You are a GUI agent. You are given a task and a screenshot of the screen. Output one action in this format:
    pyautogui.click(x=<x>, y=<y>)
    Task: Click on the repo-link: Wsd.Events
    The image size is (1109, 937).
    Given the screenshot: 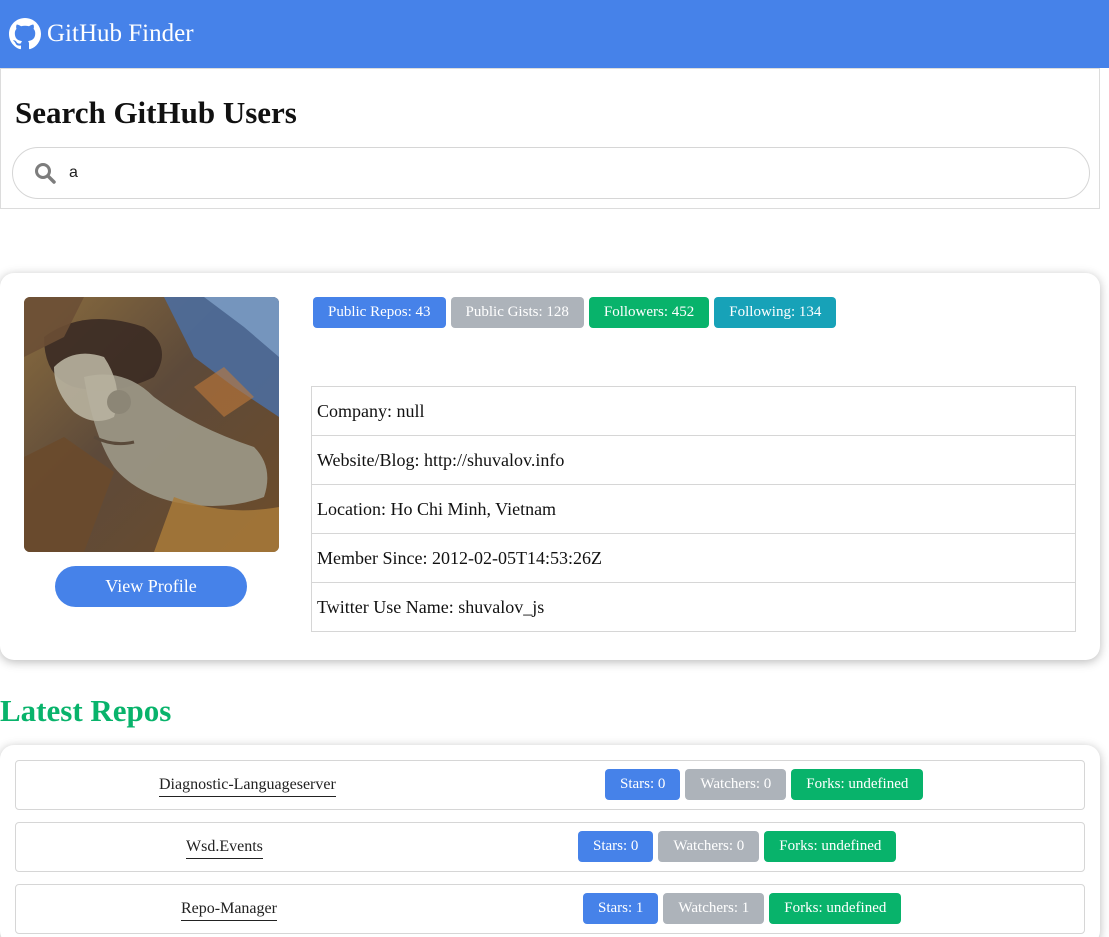 What is the action you would take?
    pyautogui.click(x=224, y=848)
    